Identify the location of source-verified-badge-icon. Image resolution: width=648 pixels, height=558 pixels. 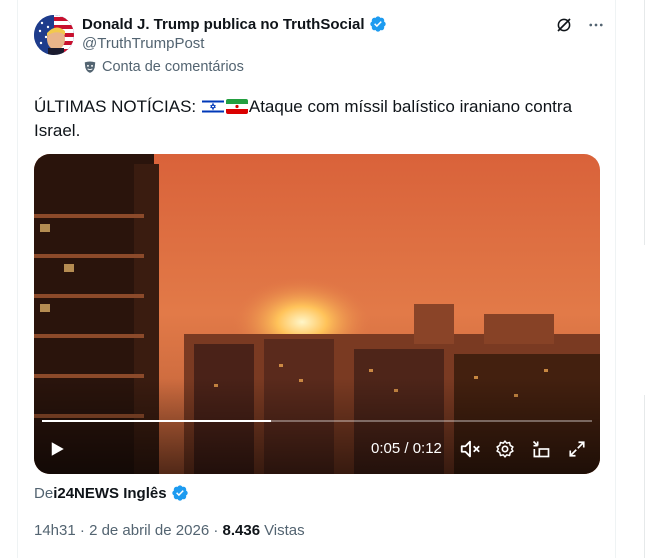
(179, 493).